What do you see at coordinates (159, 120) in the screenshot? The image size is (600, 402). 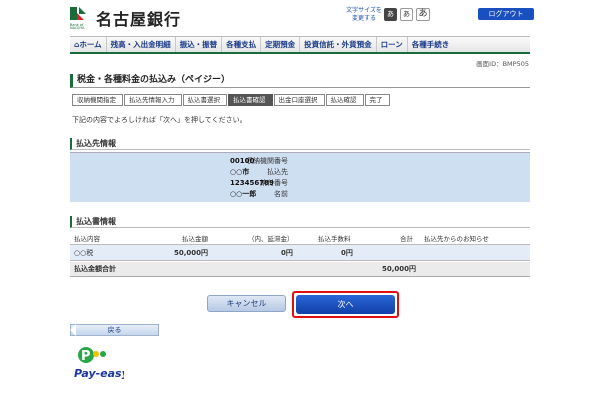 I see `instruction-text: 下記の内容でよろしければ「次へ」を押してください。` at bounding box center [159, 120].